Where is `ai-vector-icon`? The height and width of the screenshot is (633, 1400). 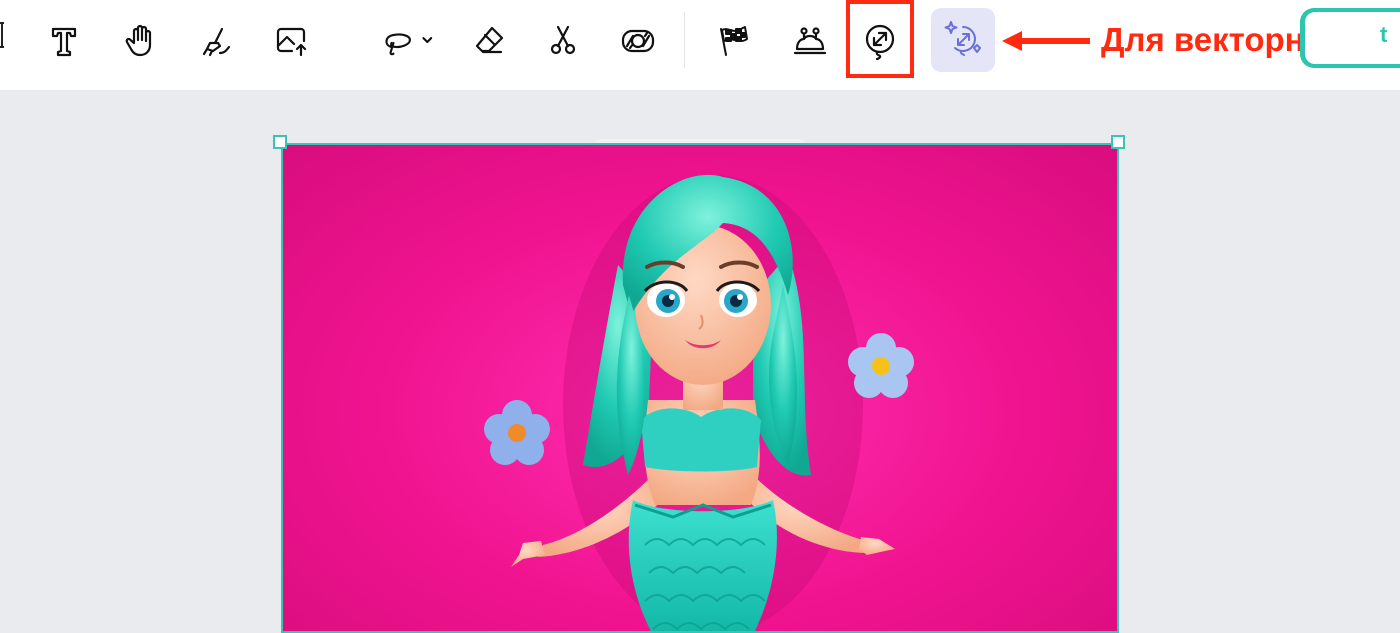
ai-vector-icon is located at coordinates (962, 38).